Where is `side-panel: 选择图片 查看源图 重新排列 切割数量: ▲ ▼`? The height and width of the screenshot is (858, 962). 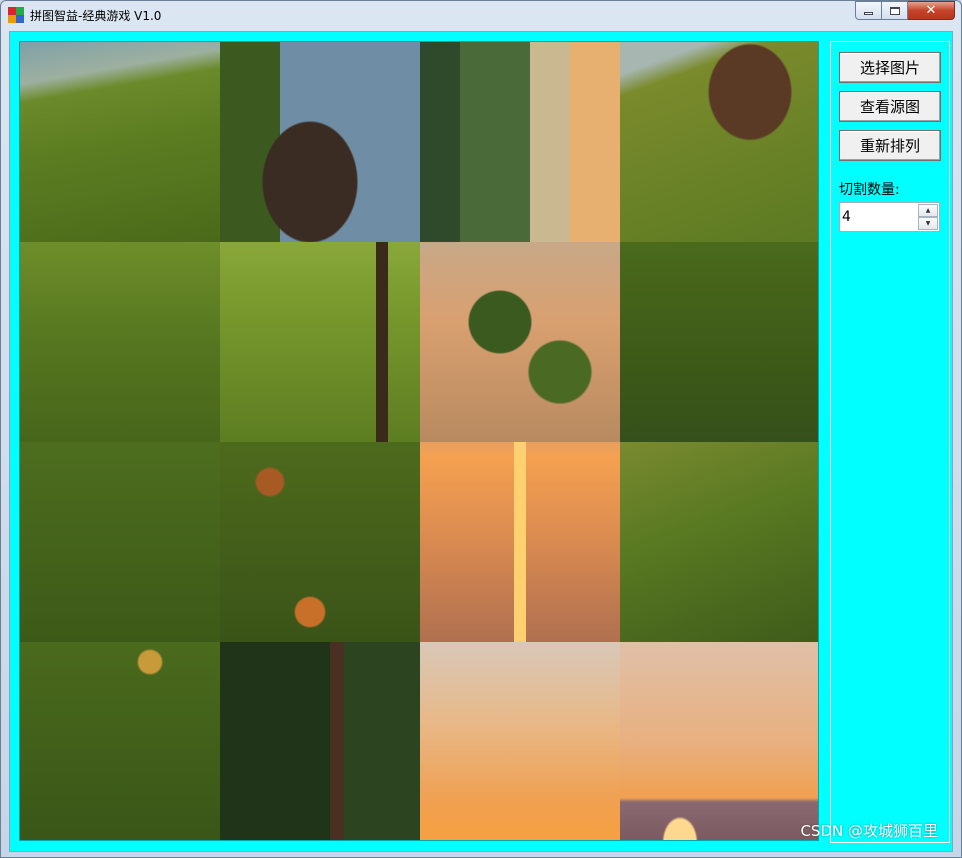
side-panel: 选择图片 查看源图 重新排列 切割数量: ▲ ▼ is located at coordinates (890, 442).